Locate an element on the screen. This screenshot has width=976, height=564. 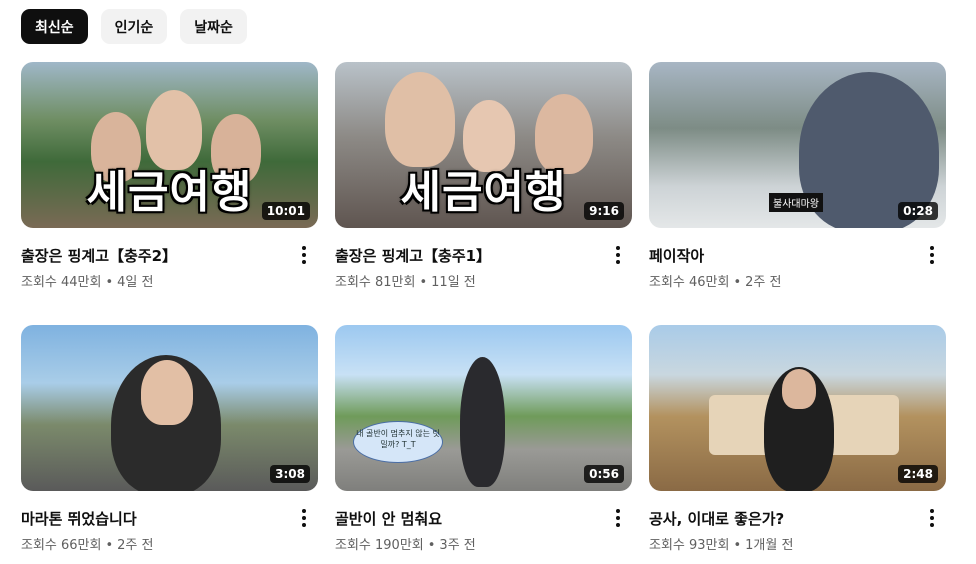
video-thumbnail: 3:08 is located at coordinates (169, 408).